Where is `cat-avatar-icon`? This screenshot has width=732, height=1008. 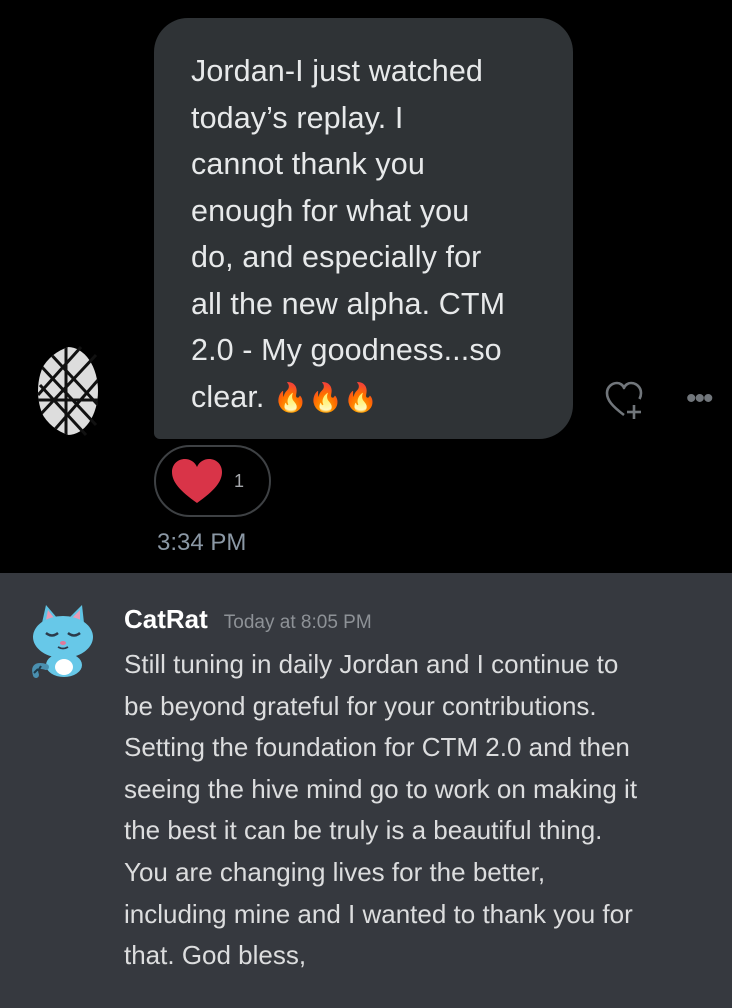
cat-avatar-icon is located at coordinates (62, 641).